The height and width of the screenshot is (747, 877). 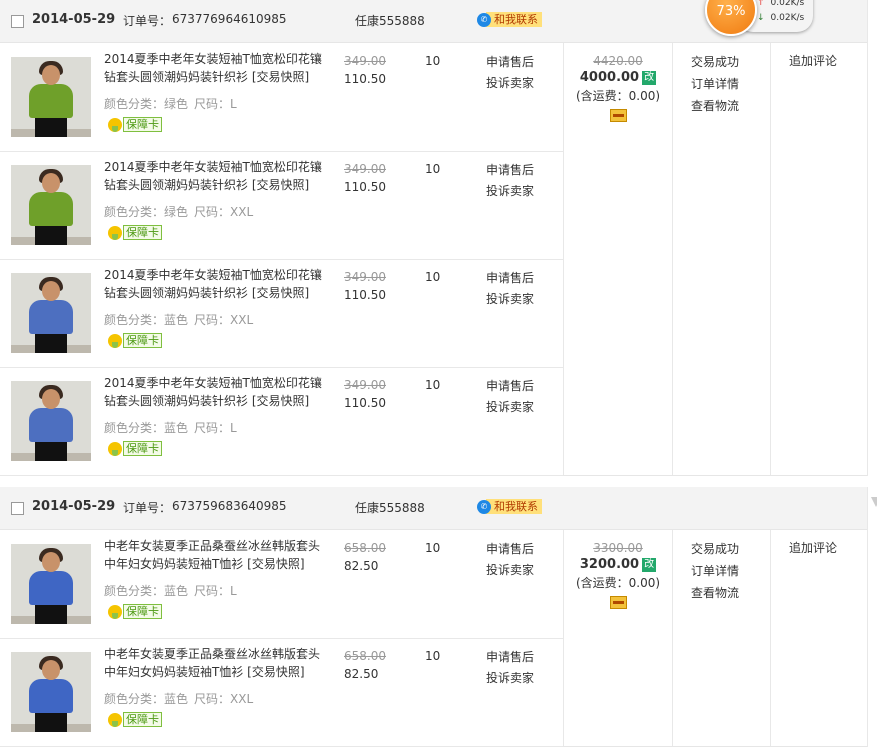 I want to click on shipping-fee: (含运费：0.00), so click(x=618, y=583).